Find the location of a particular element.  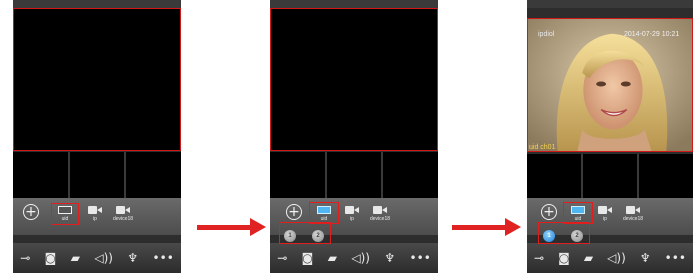

live-video-image is located at coordinates (610, 85).